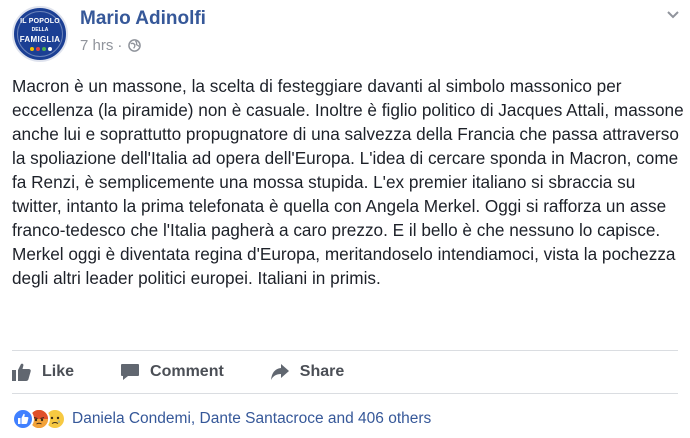 This screenshot has height=438, width=690. Describe the element at coordinates (143, 19) in the screenshot. I see `author-name: Mario Adinolfi` at that location.